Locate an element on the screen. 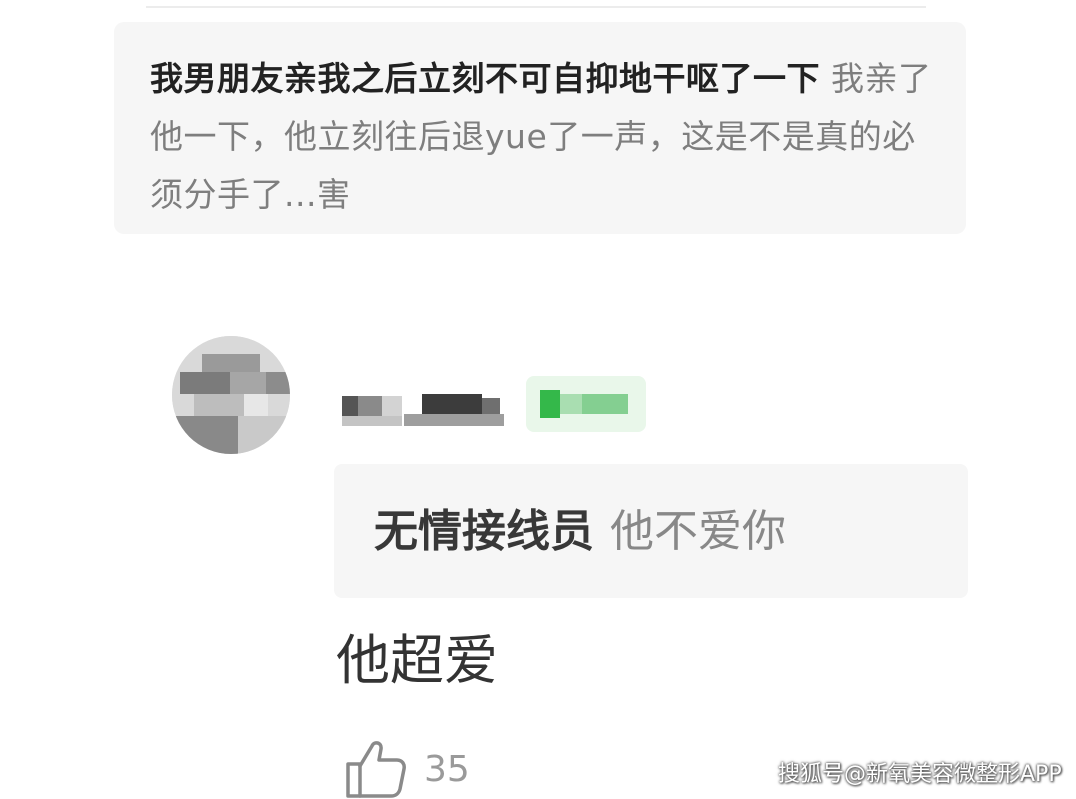  username-redacted is located at coordinates (426, 410).